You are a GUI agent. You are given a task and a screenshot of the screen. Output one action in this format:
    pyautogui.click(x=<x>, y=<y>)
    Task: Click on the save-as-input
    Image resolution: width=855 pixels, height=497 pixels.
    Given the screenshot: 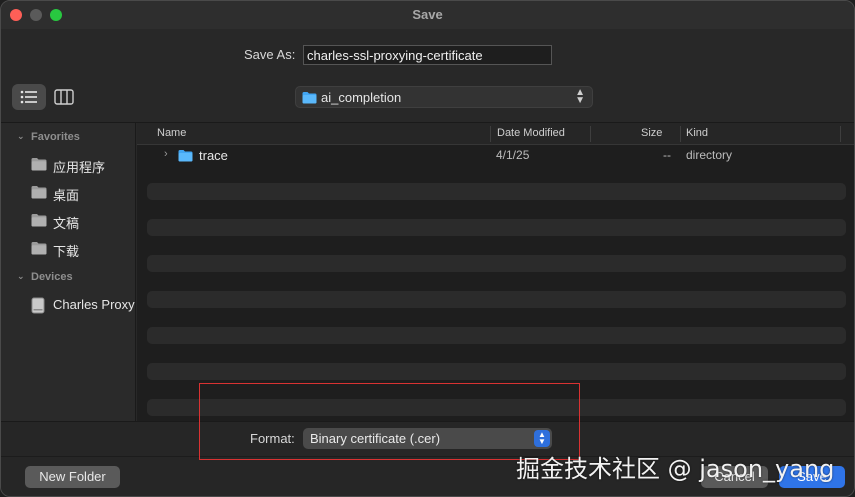 What is the action you would take?
    pyautogui.click(x=427, y=55)
    